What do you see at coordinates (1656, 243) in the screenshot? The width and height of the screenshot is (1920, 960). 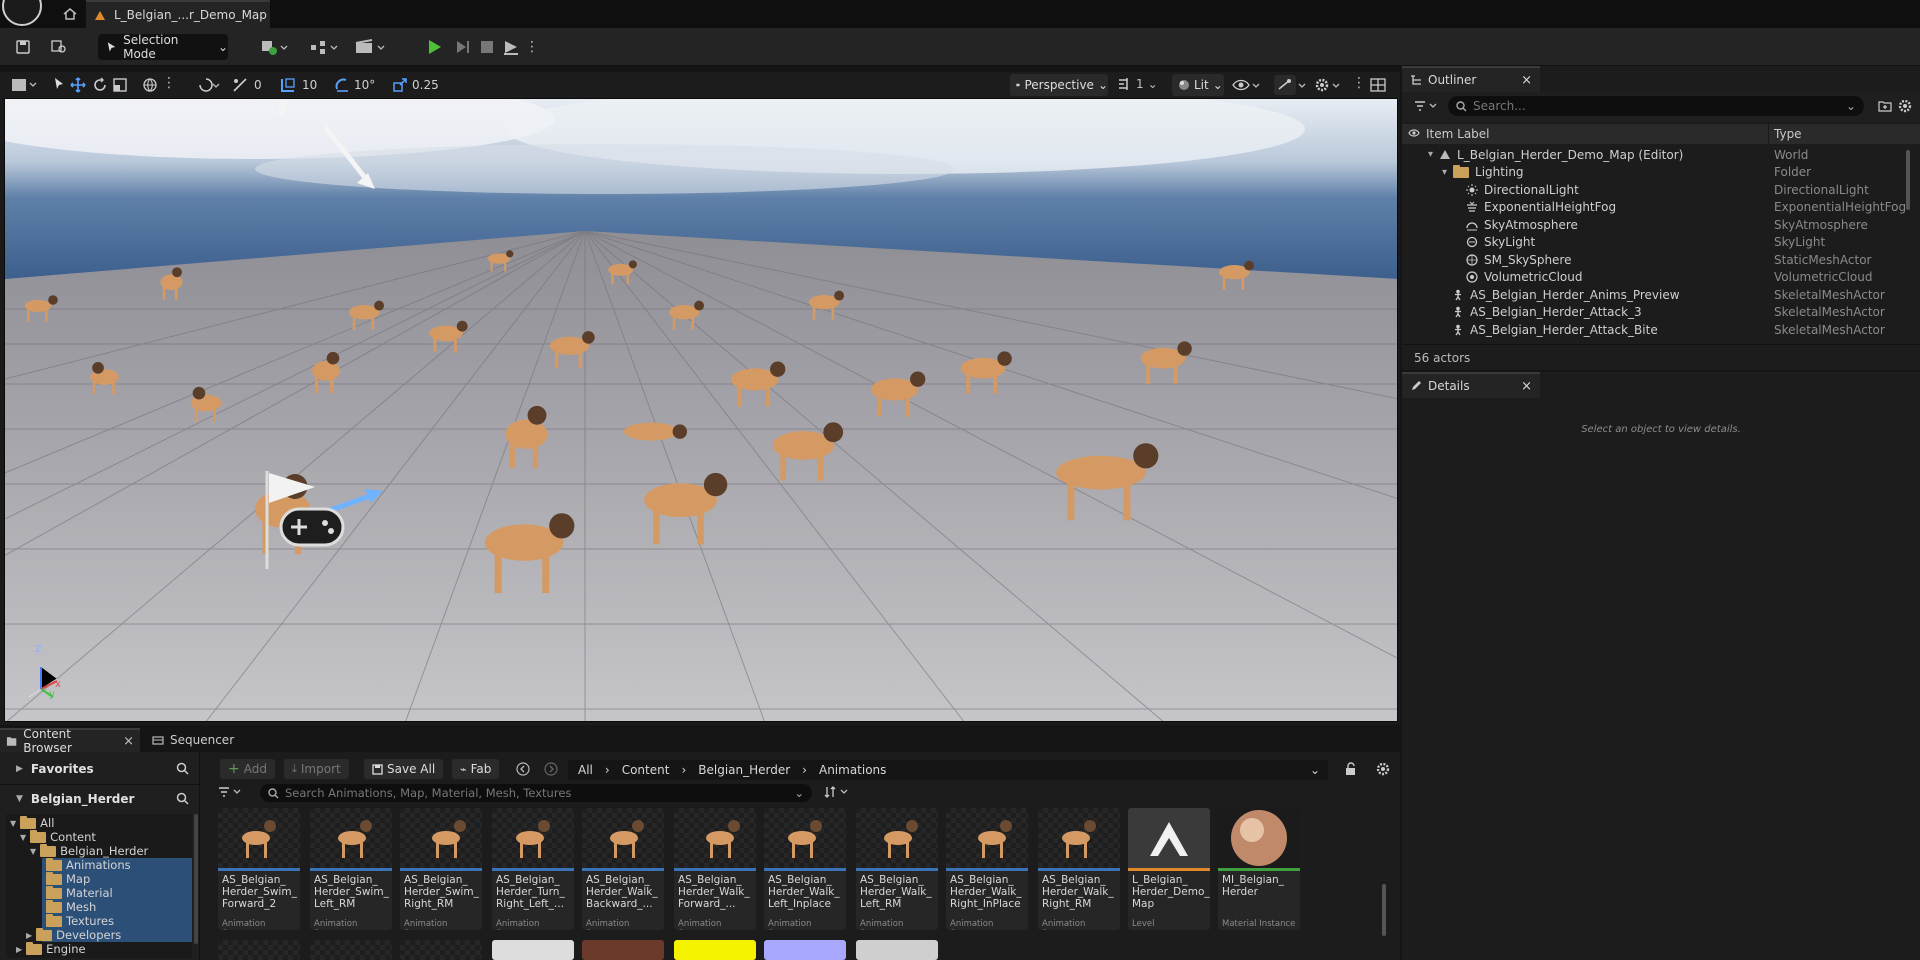 I see `tree-row: SkyLight SkyLight` at bounding box center [1656, 243].